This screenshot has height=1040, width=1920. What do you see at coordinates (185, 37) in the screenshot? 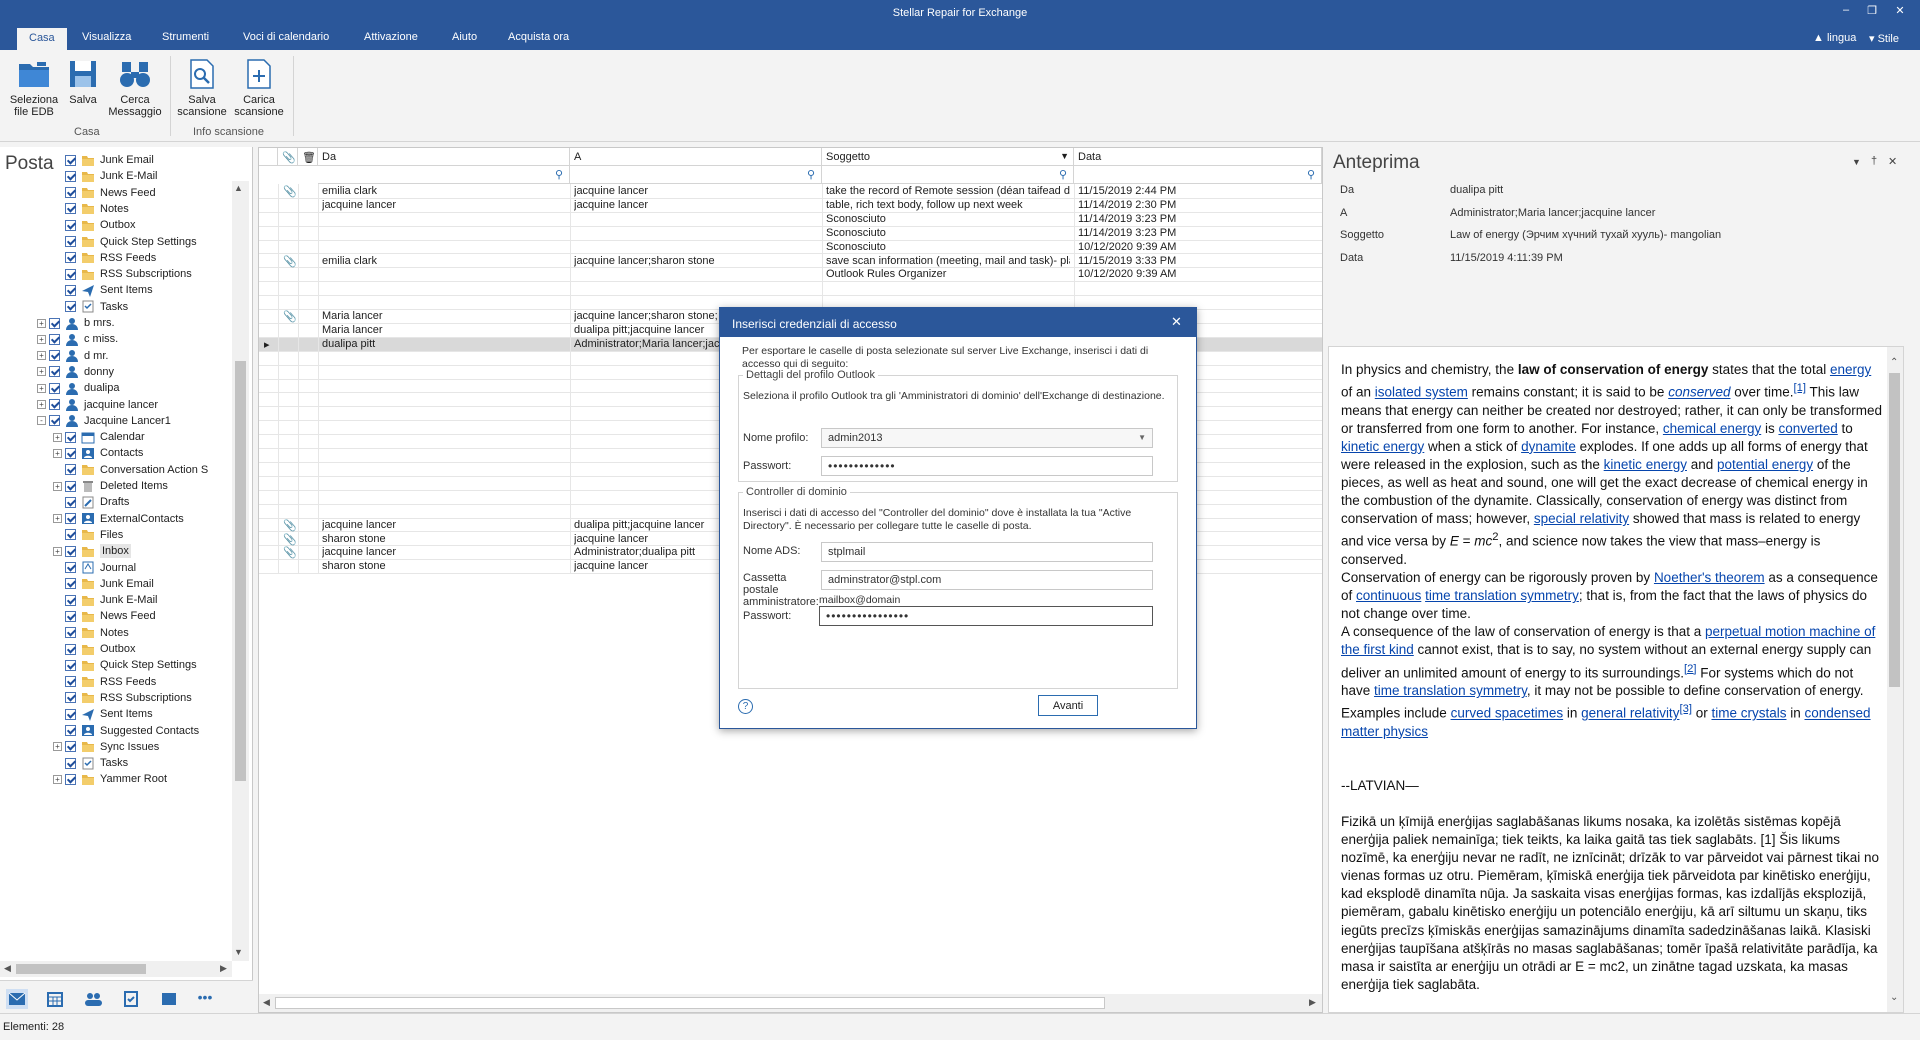
I see `tab-strumenti: Strumenti` at bounding box center [185, 37].